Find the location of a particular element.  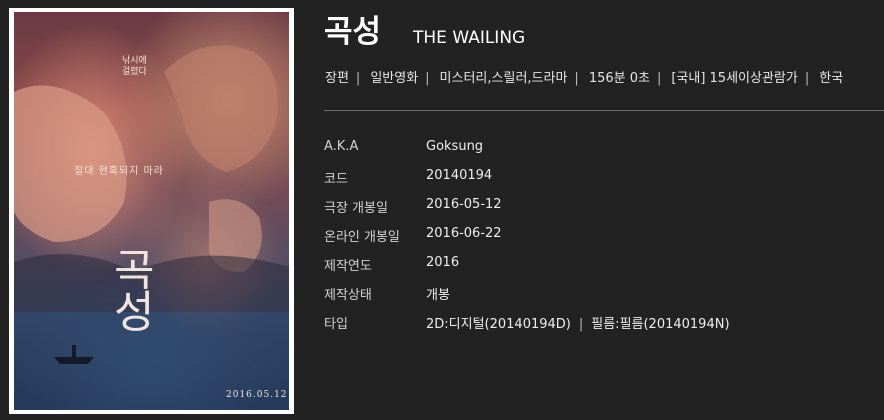

movie-title-english: THE WAILING is located at coordinates (469, 38).